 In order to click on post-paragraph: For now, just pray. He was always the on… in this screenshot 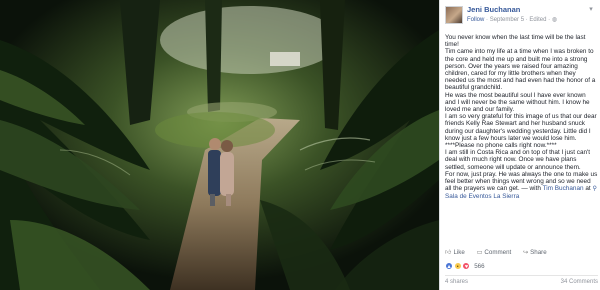, I will do `click(521, 186)`.